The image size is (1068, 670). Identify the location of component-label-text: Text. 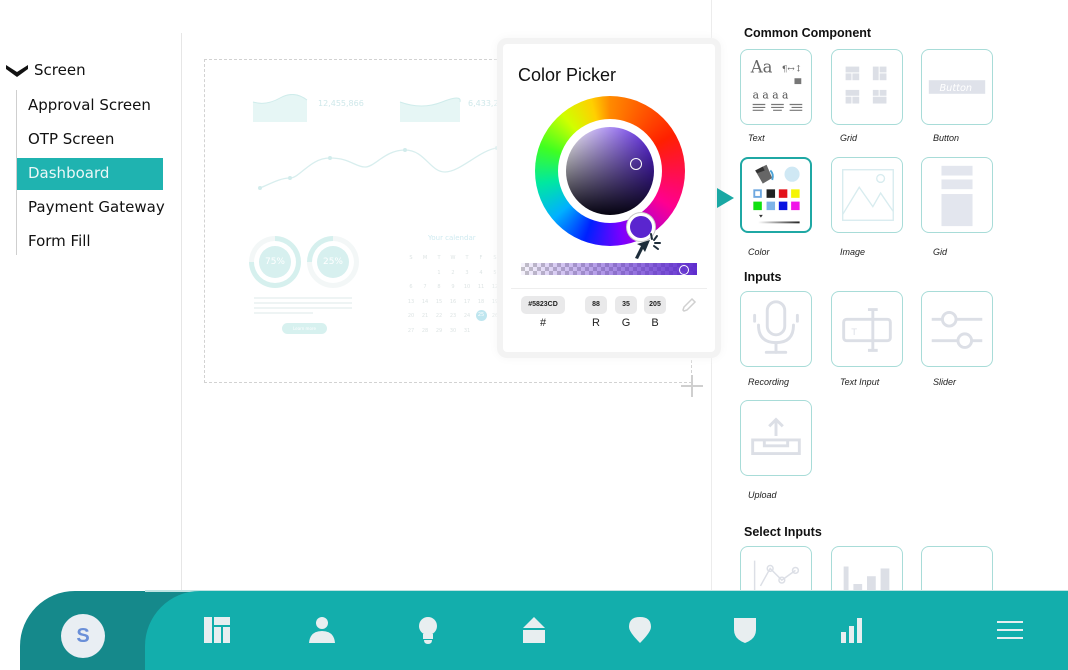
(756, 138).